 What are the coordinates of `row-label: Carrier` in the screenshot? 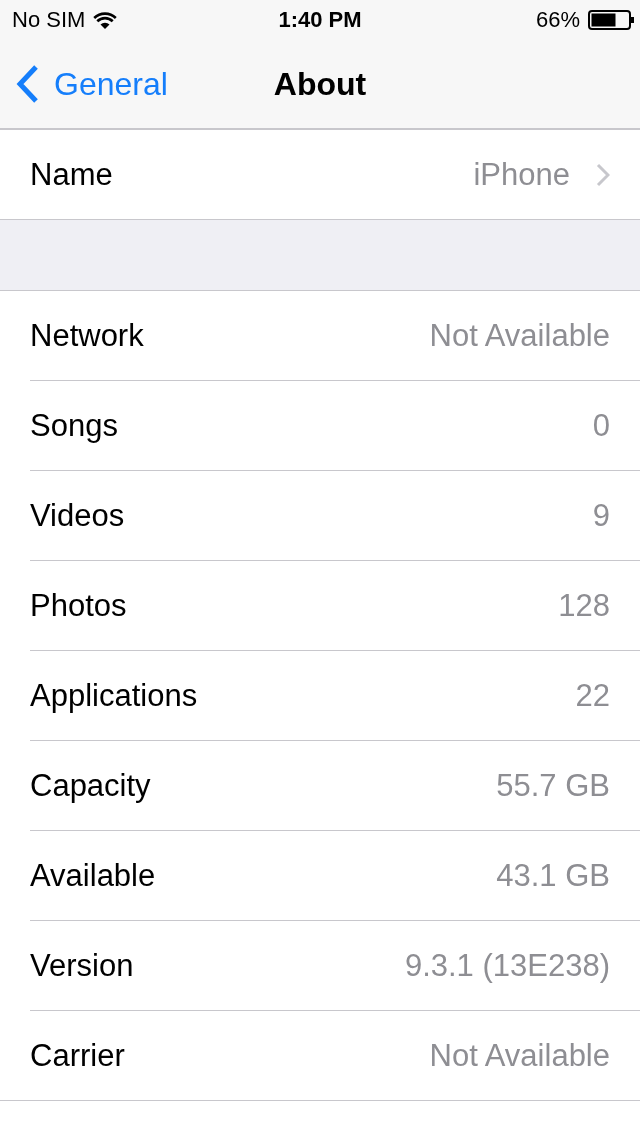 It's located at (77, 1055).